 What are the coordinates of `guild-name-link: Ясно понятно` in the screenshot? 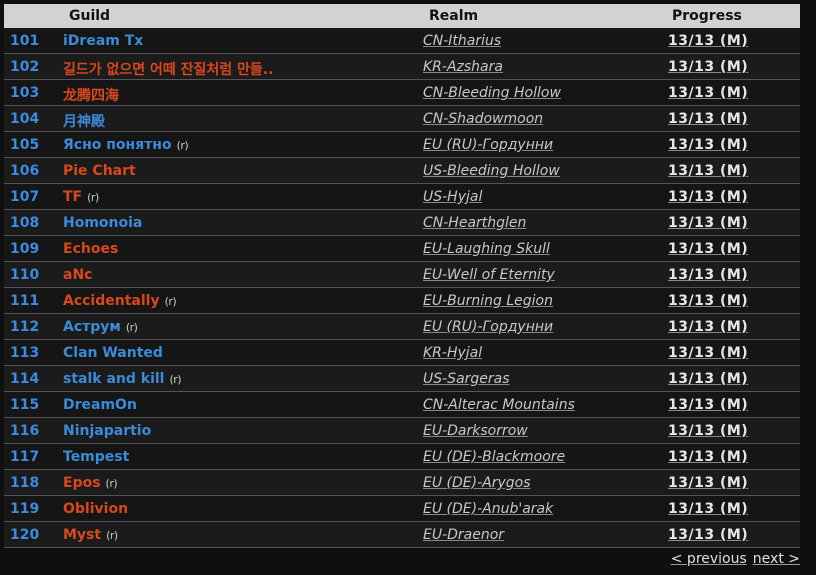 It's located at (117, 145).